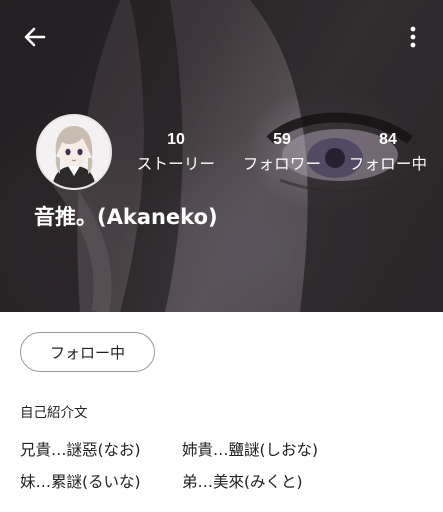 The height and width of the screenshot is (512, 443). I want to click on character-avatar-image, so click(74, 152).